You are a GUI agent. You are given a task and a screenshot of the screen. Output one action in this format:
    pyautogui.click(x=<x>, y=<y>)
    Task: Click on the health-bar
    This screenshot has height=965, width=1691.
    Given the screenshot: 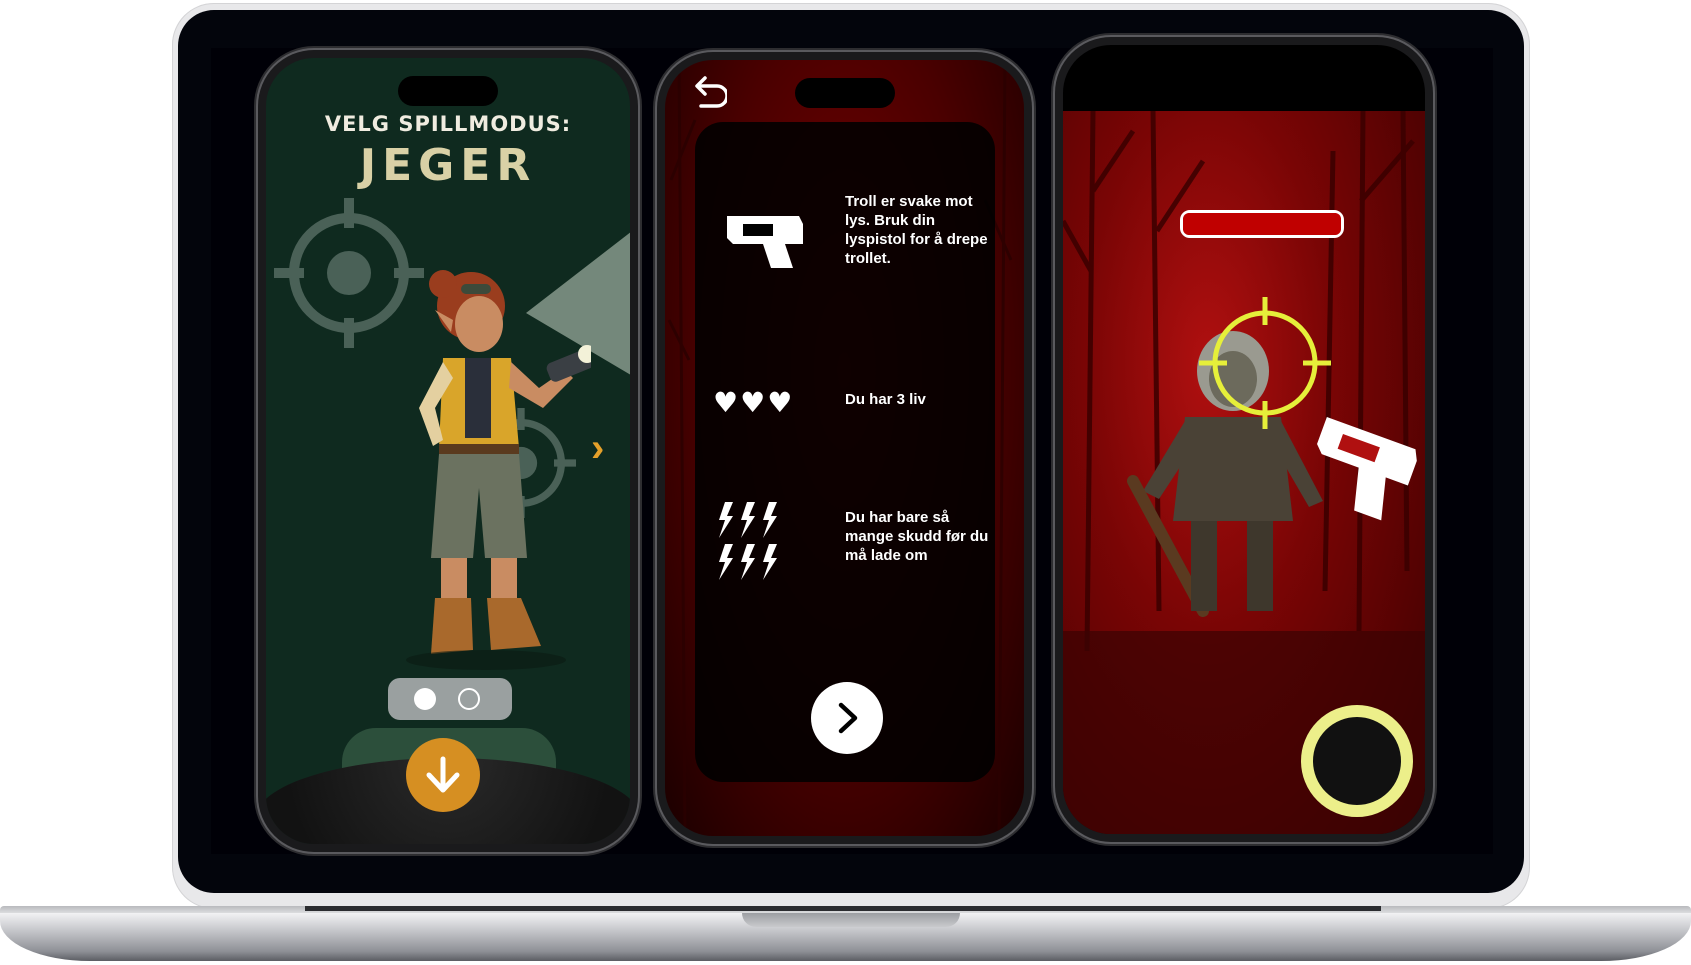 What is the action you would take?
    pyautogui.click(x=1262, y=224)
    